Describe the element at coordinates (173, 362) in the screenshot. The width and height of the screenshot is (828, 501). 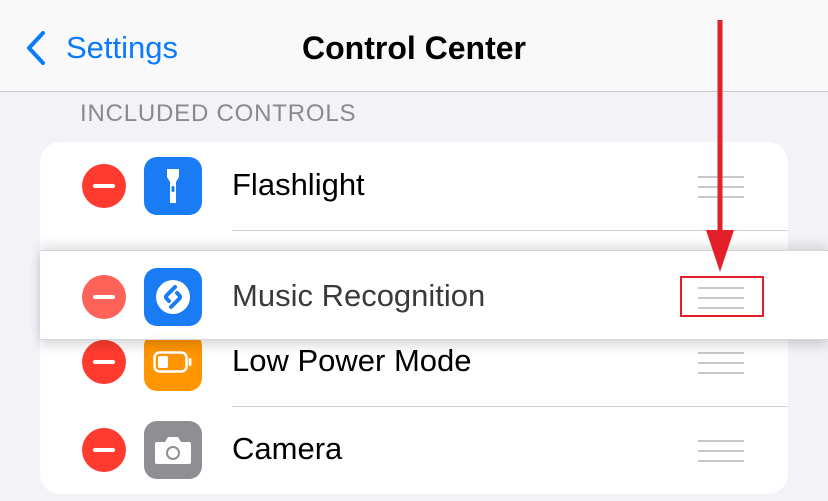
I see `battery-icon` at that location.